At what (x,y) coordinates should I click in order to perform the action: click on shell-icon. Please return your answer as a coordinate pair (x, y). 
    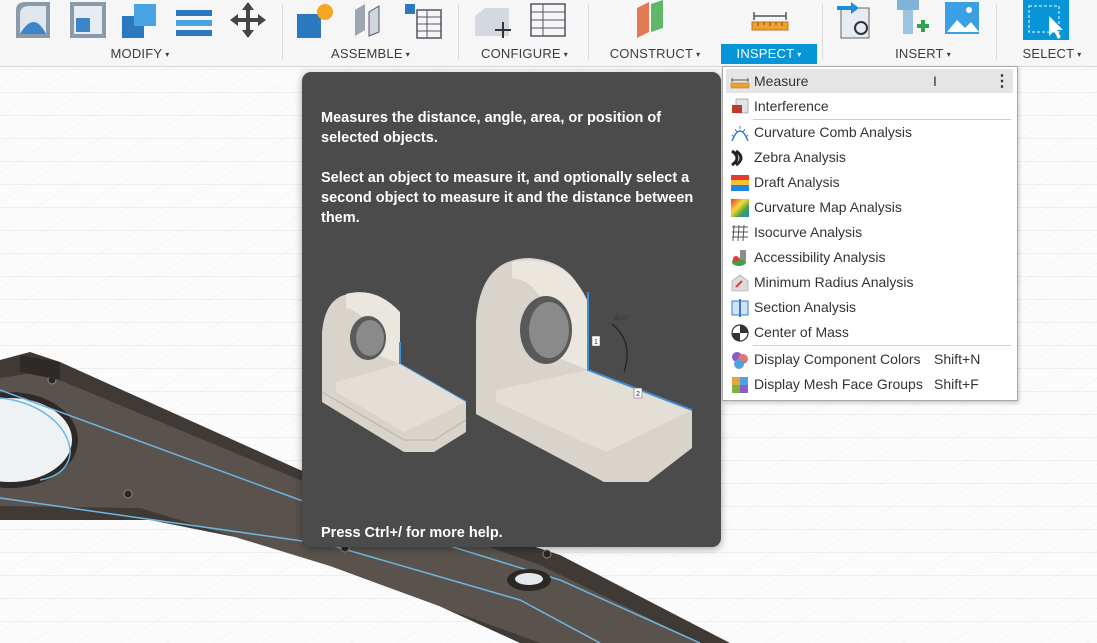
    Looking at the image, I should click on (140, 20).